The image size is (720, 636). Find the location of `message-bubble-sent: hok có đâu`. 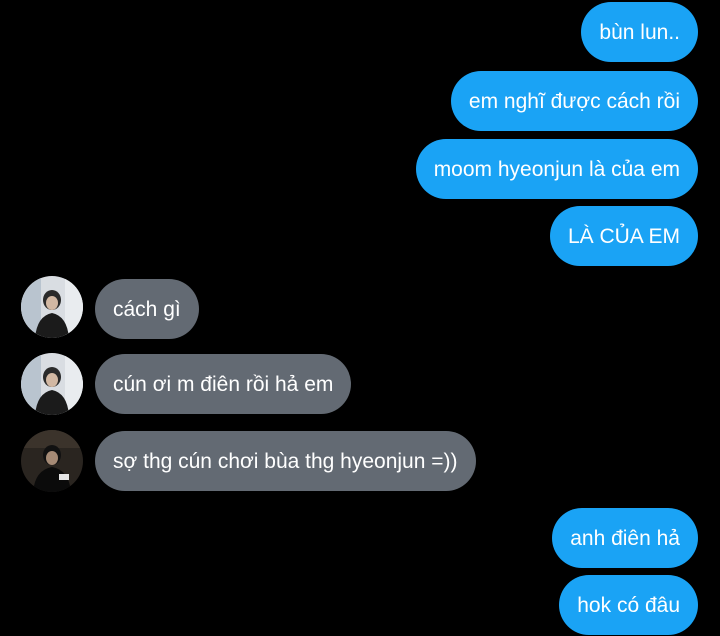

message-bubble-sent: hok có đâu is located at coordinates (628, 605).